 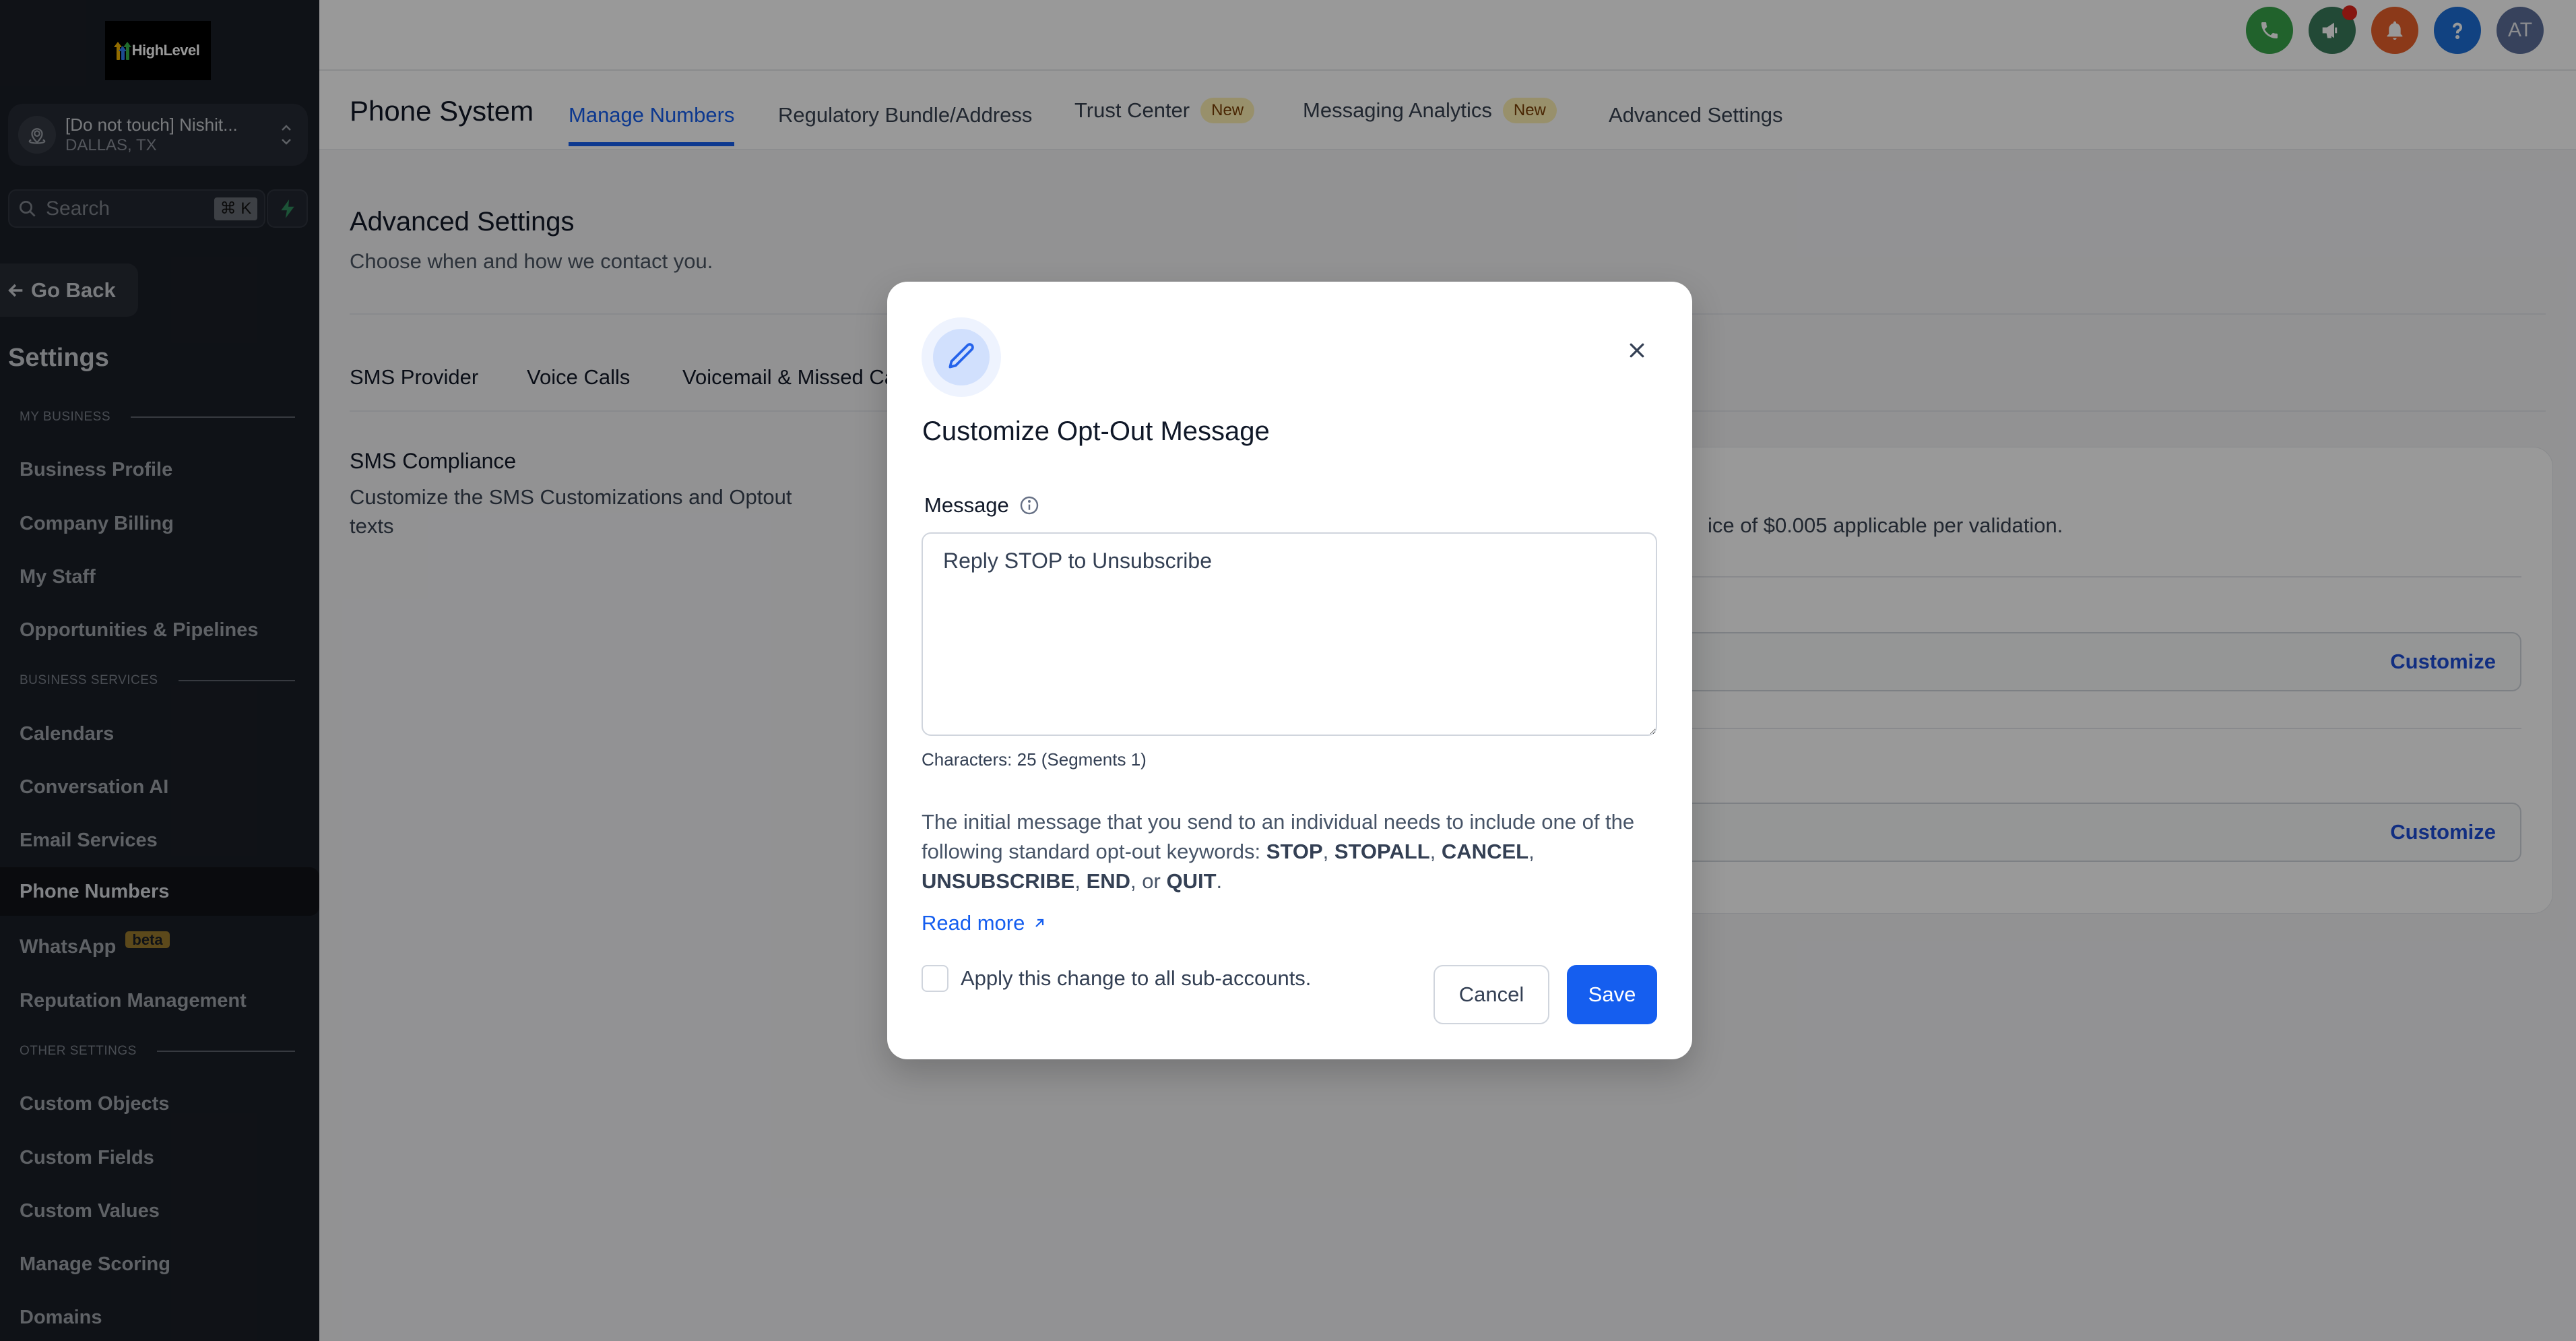 I want to click on close-button, so click(x=1637, y=351).